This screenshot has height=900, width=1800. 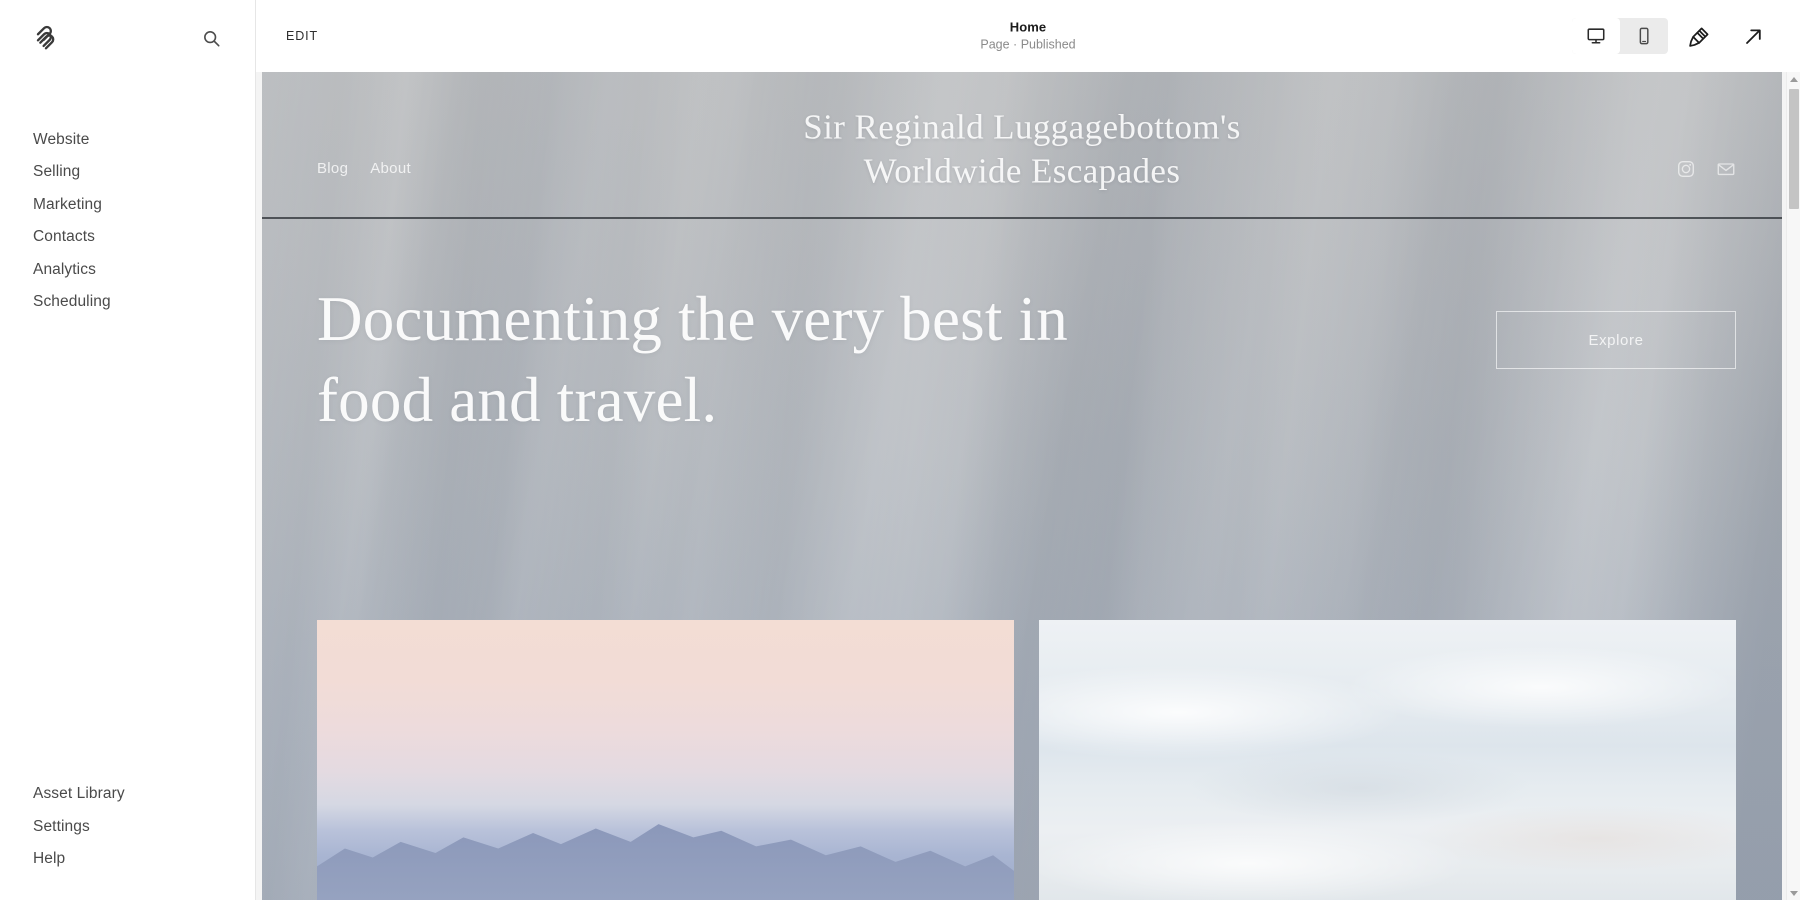 I want to click on device-preview-toggle, so click(x=1620, y=36).